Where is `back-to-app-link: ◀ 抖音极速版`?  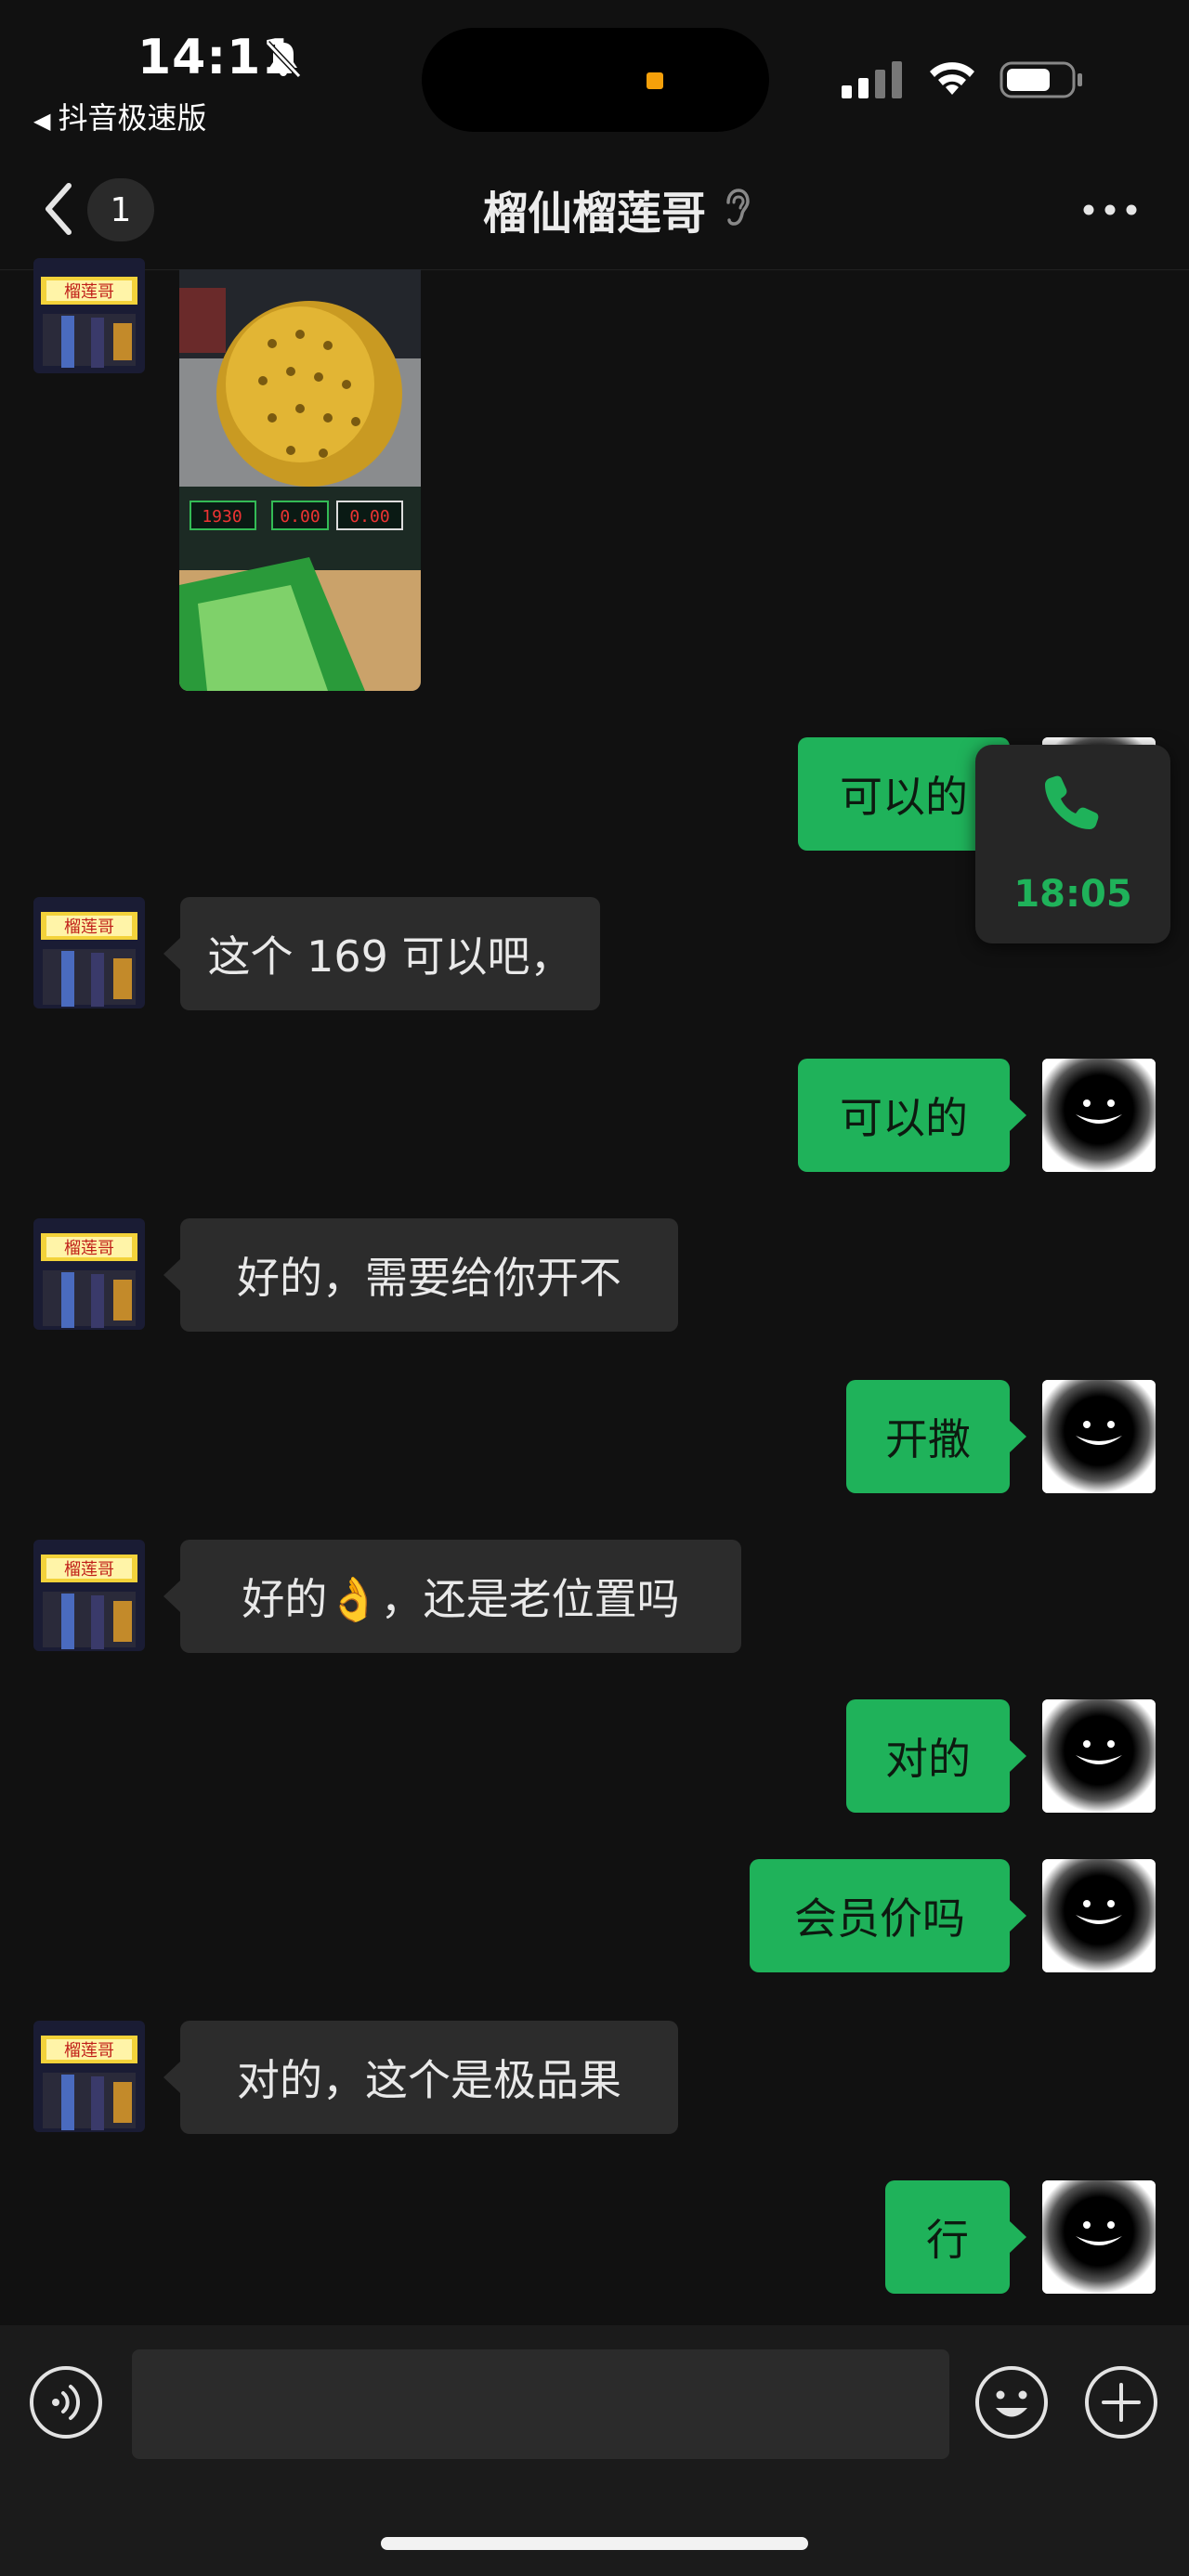
back-to-app-link: ◀ 抖音极速版 is located at coordinates (119, 116).